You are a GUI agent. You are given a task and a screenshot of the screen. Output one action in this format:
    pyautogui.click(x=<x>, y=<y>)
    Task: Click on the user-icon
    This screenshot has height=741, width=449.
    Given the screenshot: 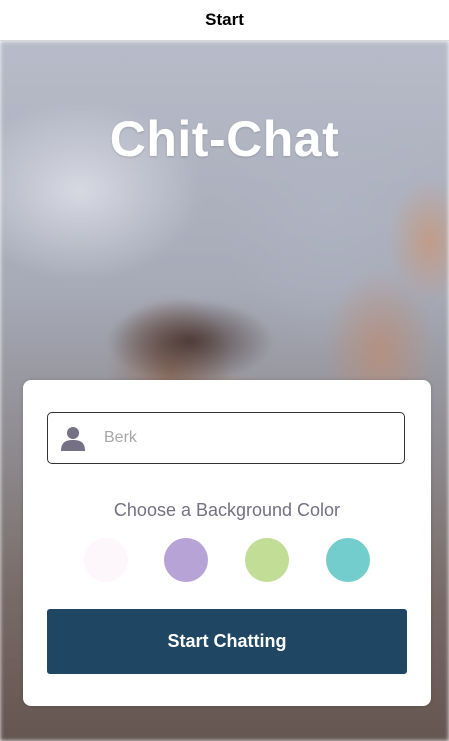 What is the action you would take?
    pyautogui.click(x=73, y=439)
    